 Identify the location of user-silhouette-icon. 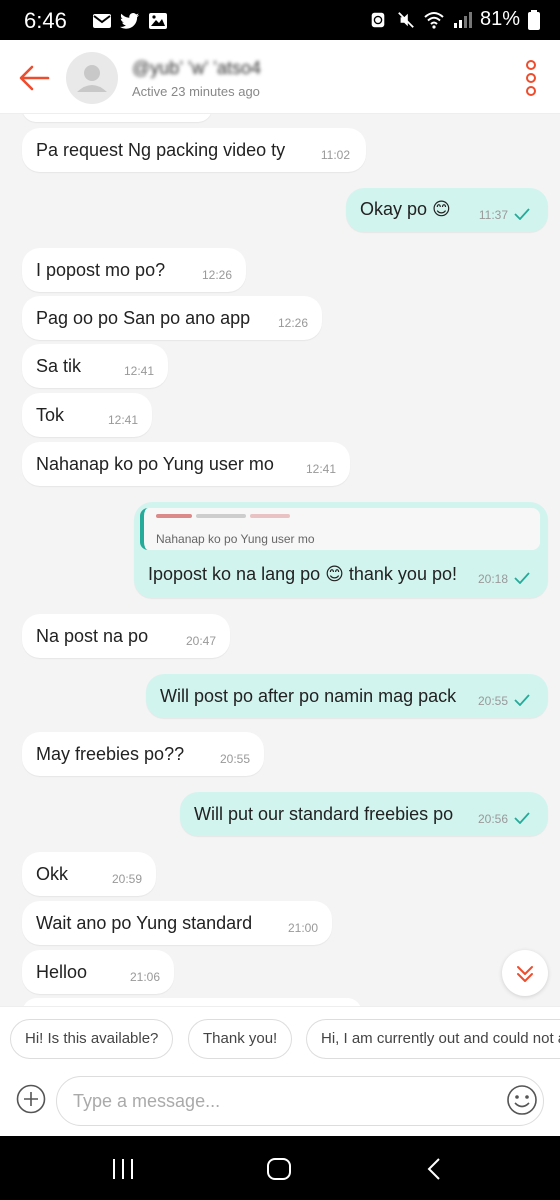
(92, 78).